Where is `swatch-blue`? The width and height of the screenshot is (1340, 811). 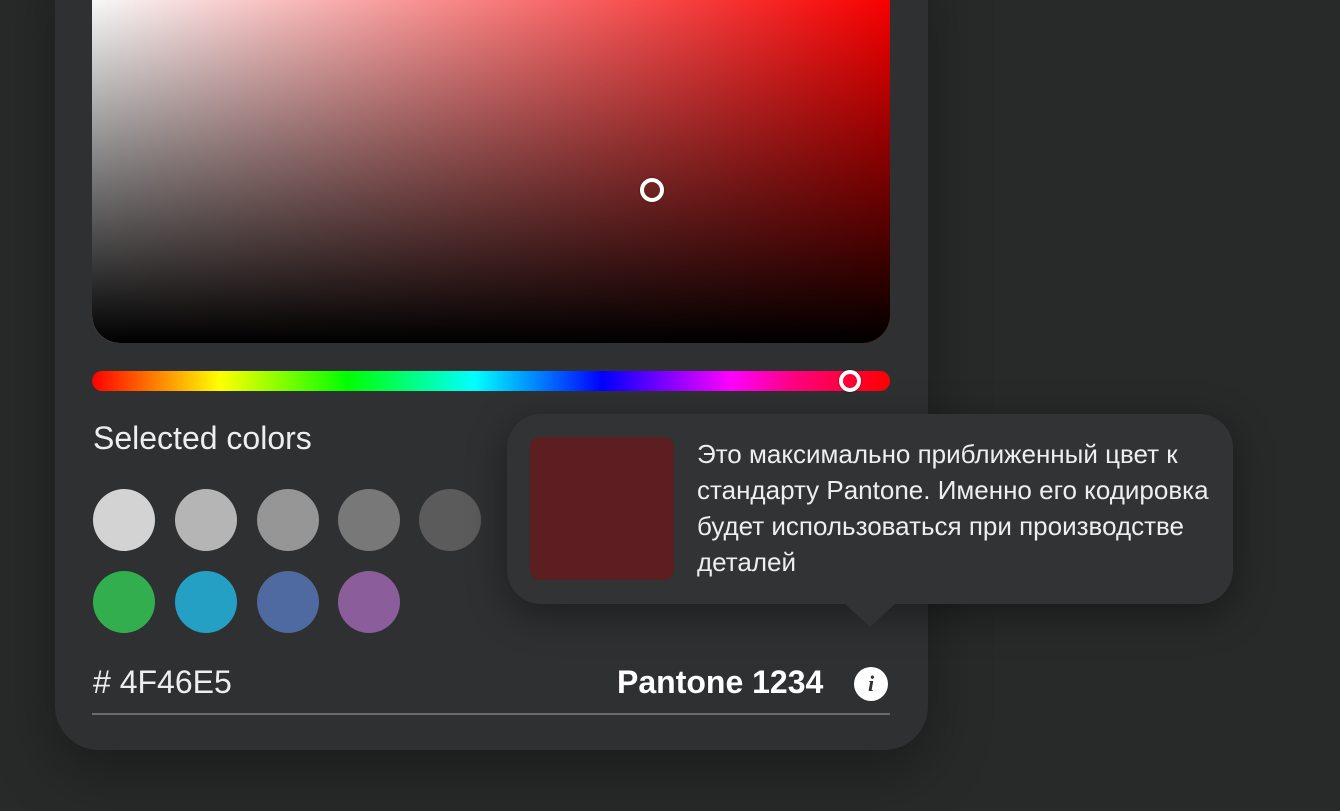 swatch-blue is located at coordinates (288, 602).